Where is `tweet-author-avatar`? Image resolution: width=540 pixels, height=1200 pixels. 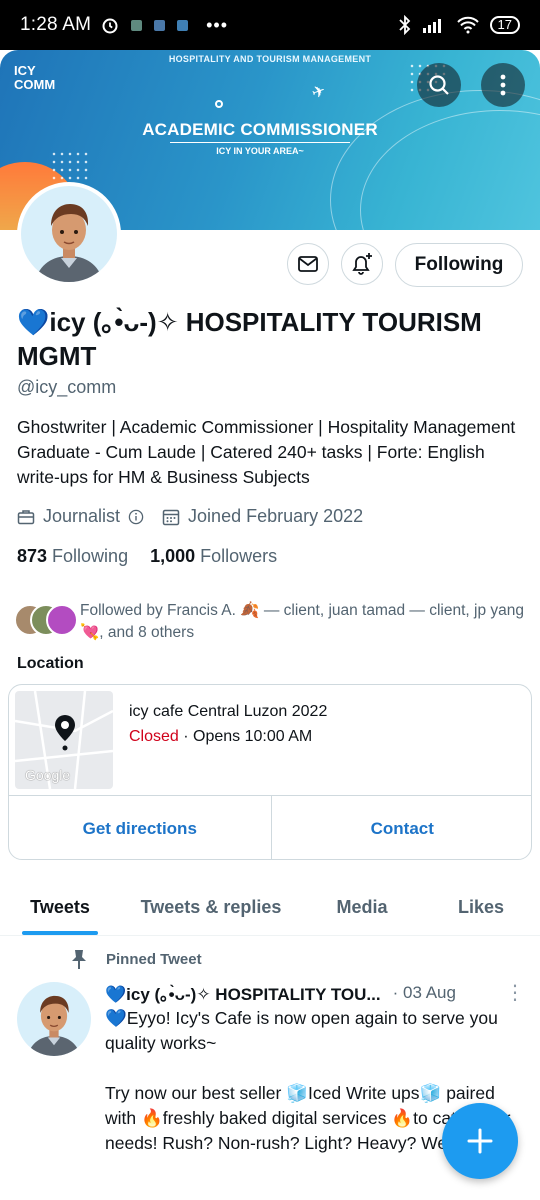
tweet-author-avatar is located at coordinates (54, 1019).